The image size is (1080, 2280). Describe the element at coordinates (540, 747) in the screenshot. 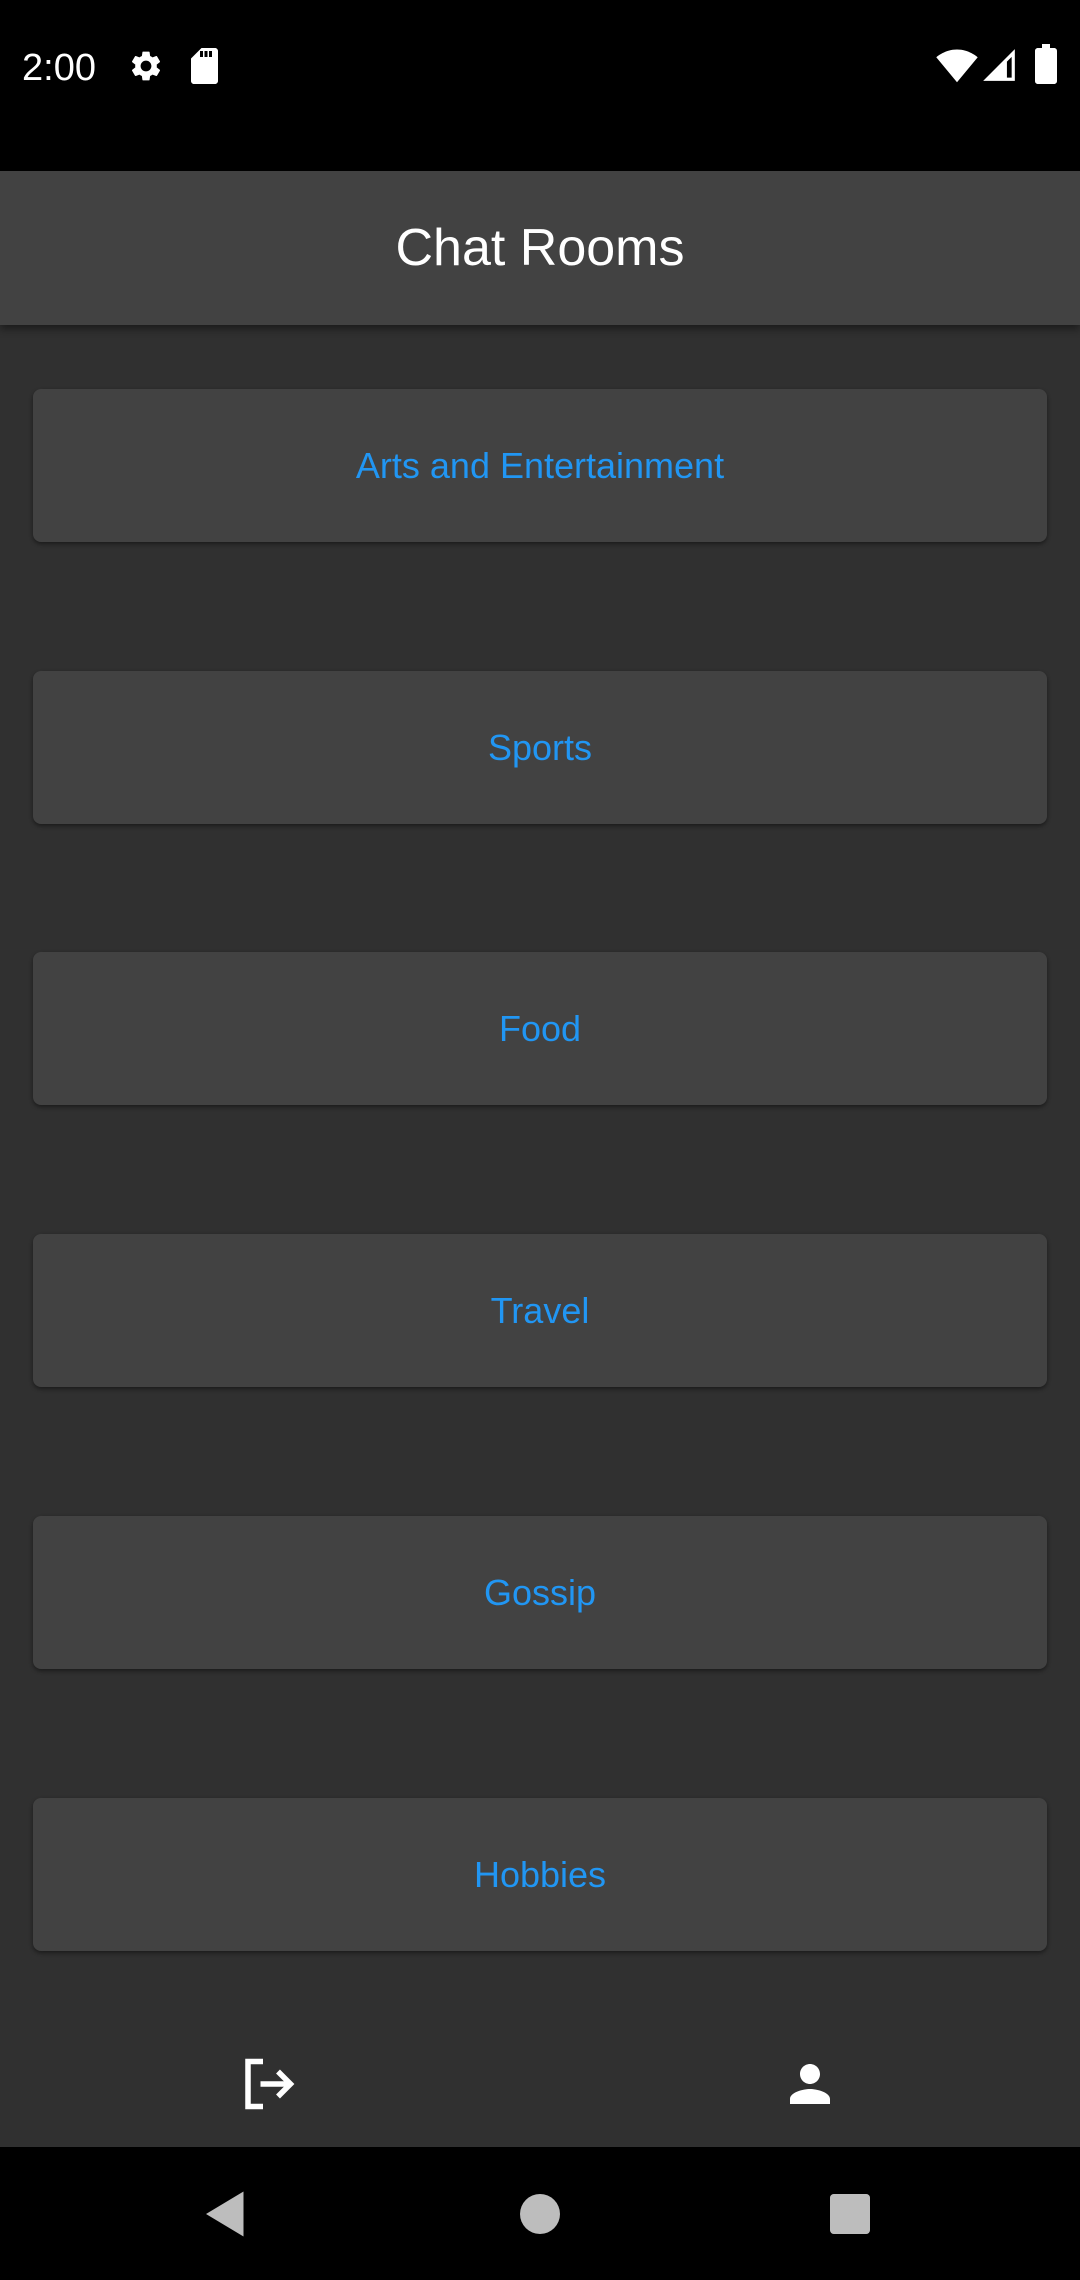

I see `room-button-sports: Sports` at that location.